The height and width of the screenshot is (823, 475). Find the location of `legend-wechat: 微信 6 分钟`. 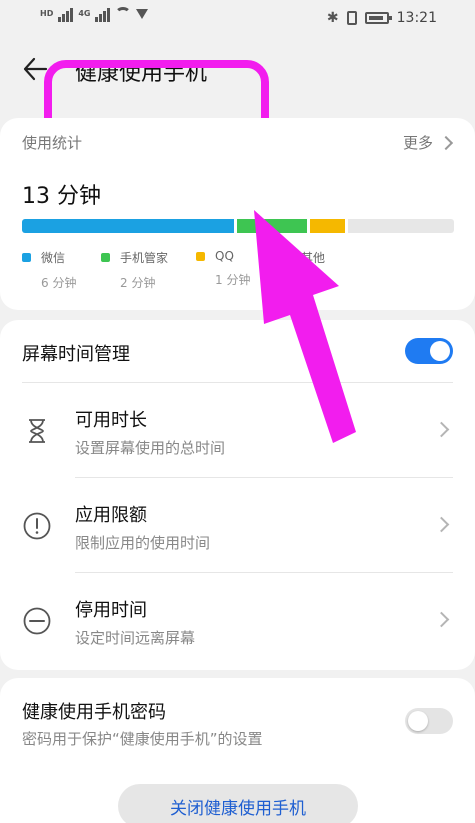

legend-wechat: 微信 6 分钟 is located at coordinates (49, 270).